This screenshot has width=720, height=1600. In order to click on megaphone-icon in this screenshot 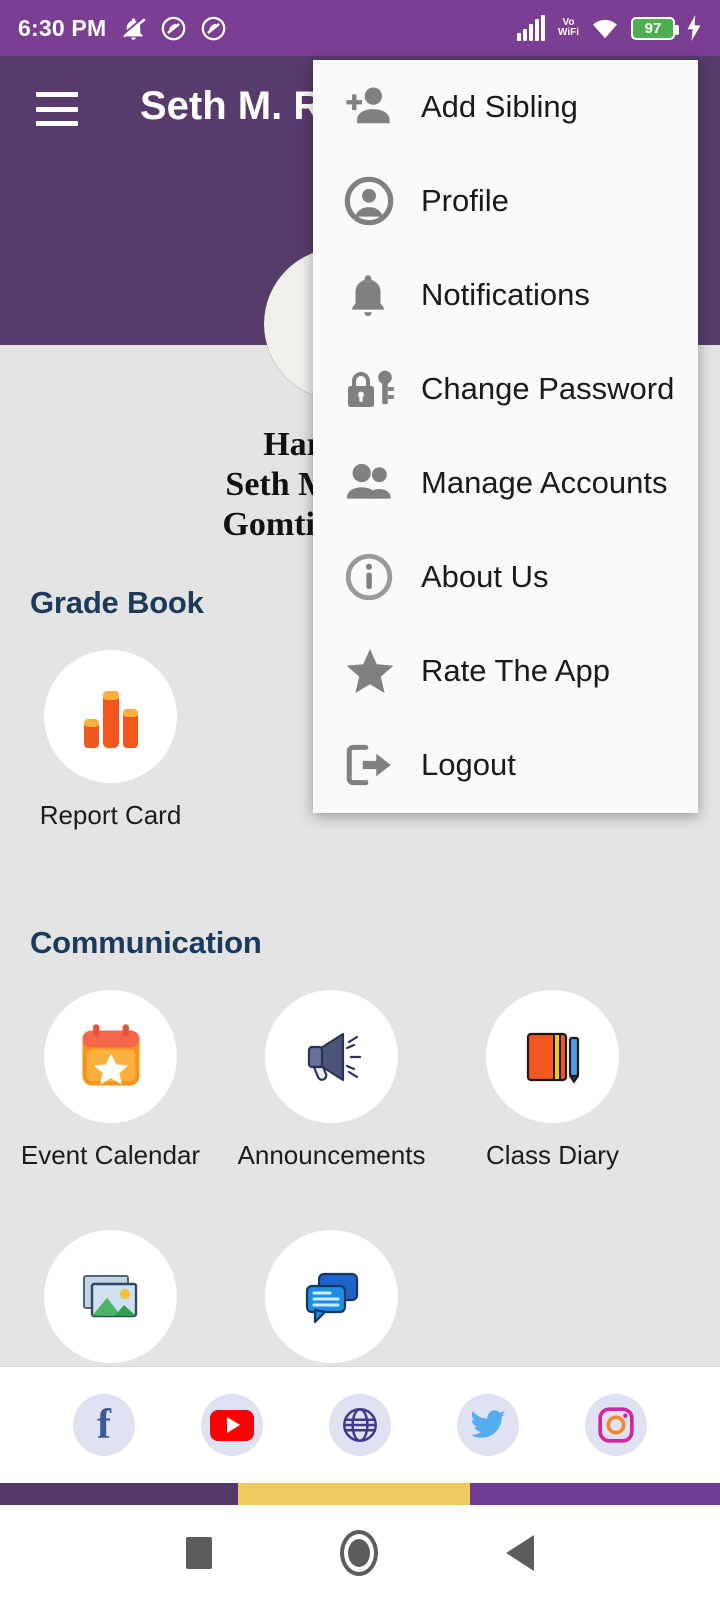, I will do `click(334, 1056)`.